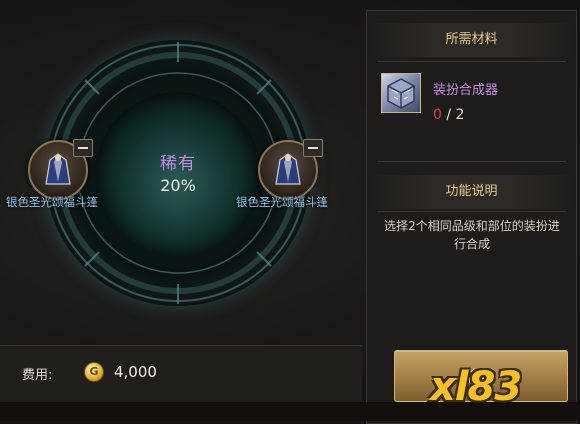 This screenshot has width=580, height=424. I want to click on materials-heading: 所需材料, so click(471, 40).